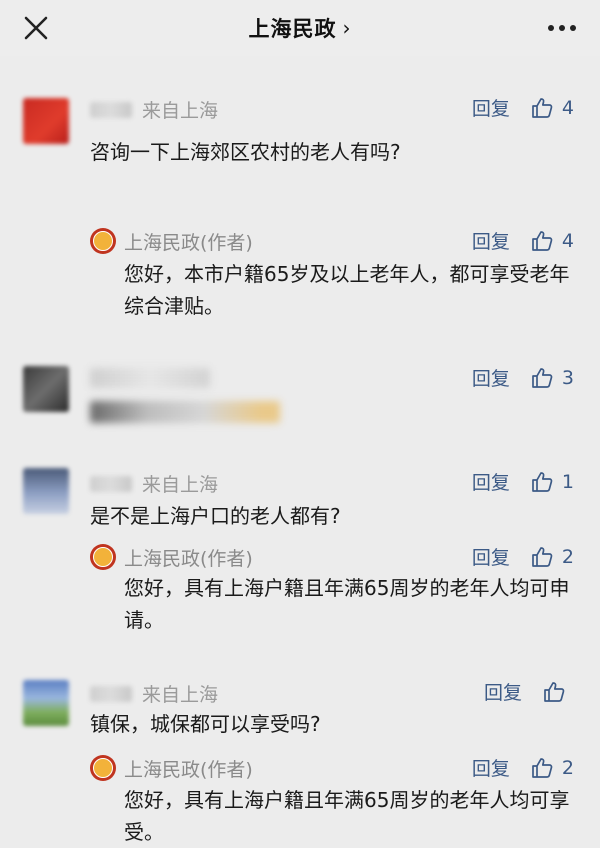 This screenshot has height=848, width=600. Describe the element at coordinates (567, 377) in the screenshot. I see `like-count: 3` at that location.